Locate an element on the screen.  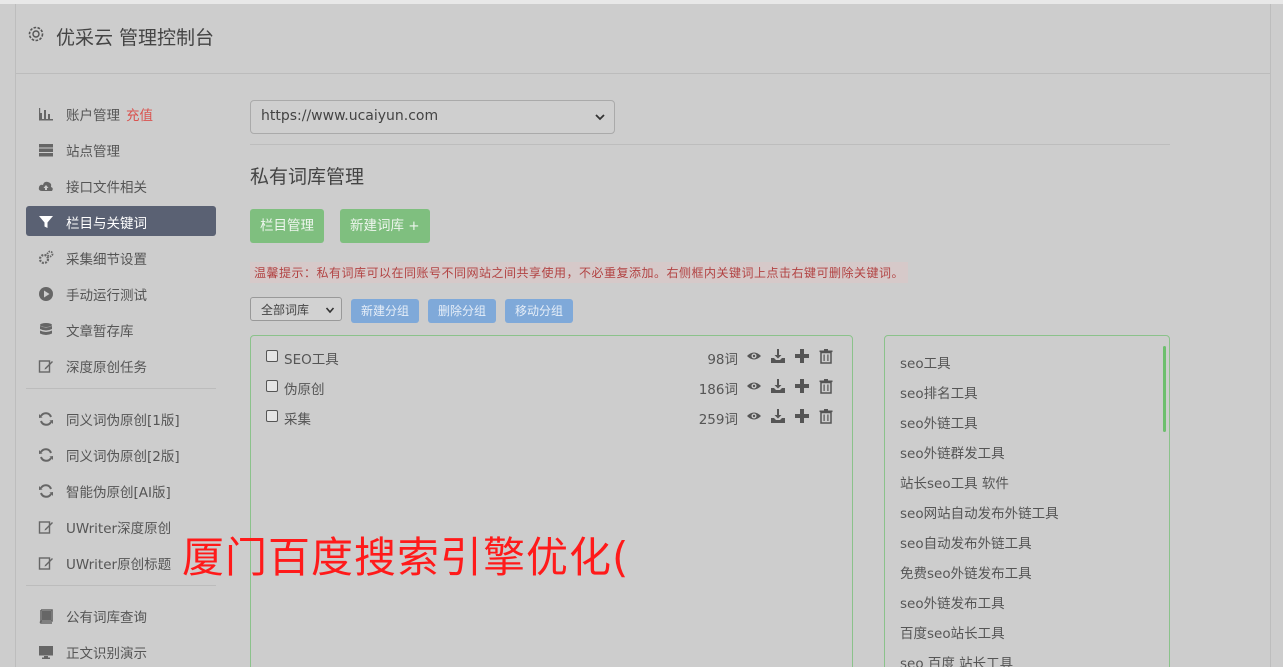
keyword-item: 免费seo外链发布工具 is located at coordinates (966, 572).